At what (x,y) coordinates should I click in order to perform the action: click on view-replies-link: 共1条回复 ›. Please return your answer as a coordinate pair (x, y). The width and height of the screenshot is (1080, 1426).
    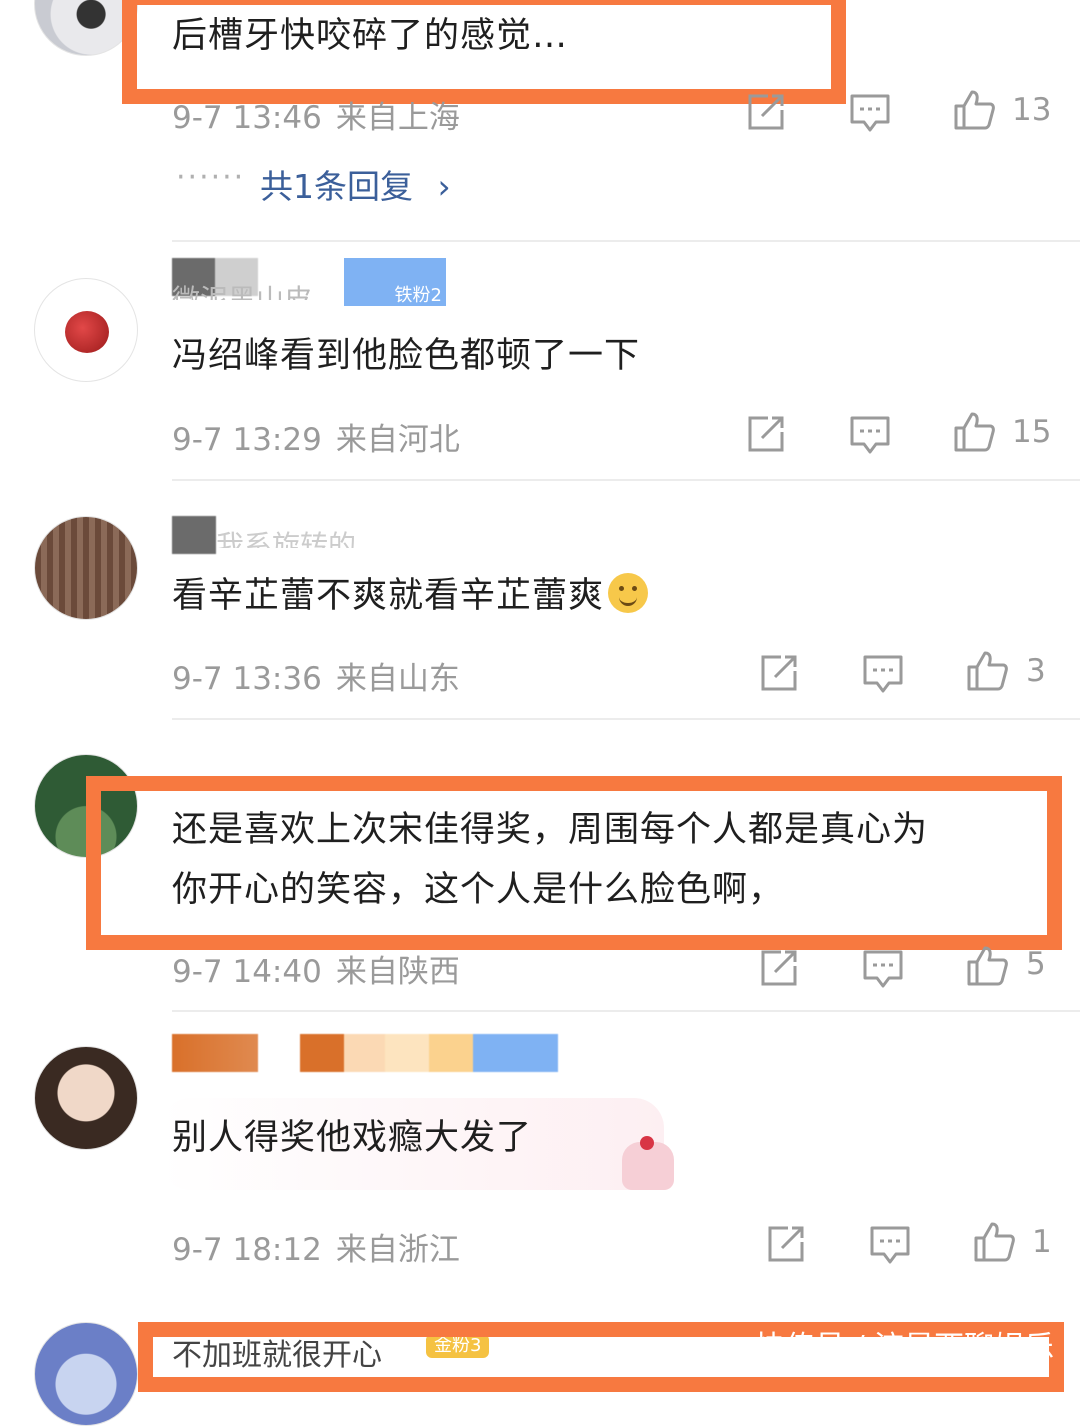
    Looking at the image, I should click on (355, 184).